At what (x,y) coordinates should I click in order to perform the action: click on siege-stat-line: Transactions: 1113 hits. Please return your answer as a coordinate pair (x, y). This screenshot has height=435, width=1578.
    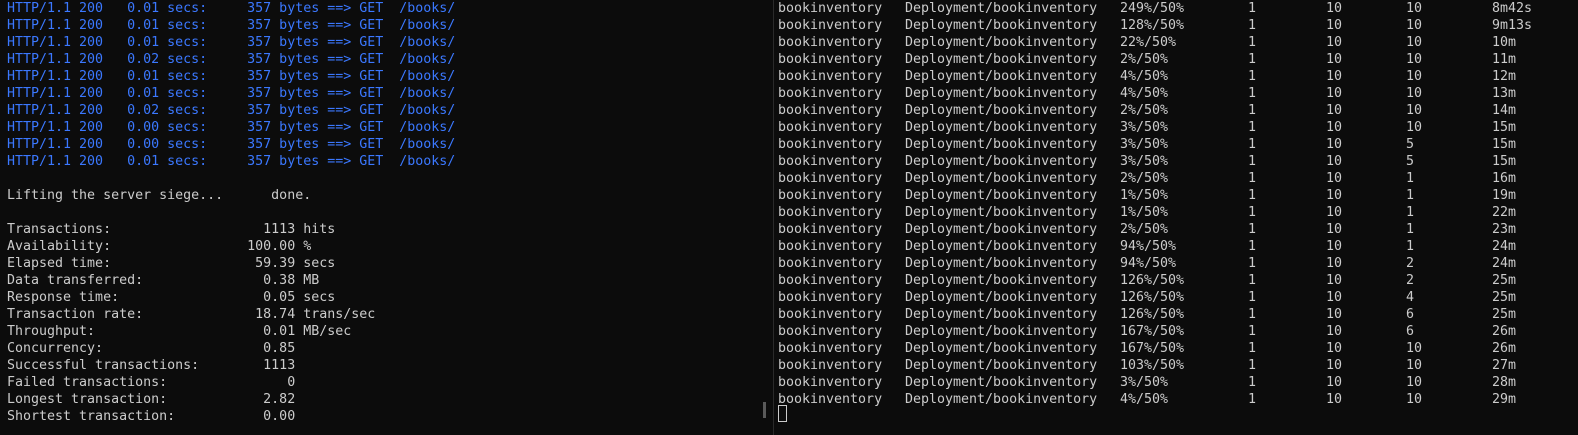
    Looking at the image, I should click on (171, 229).